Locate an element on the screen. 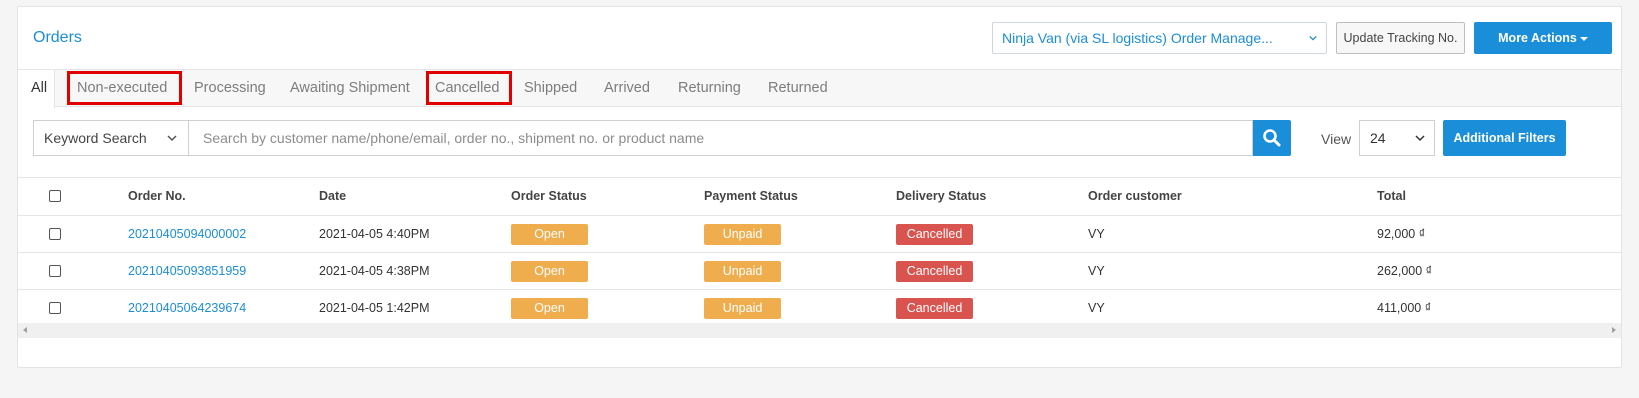  column-header-date: Date is located at coordinates (332, 196).